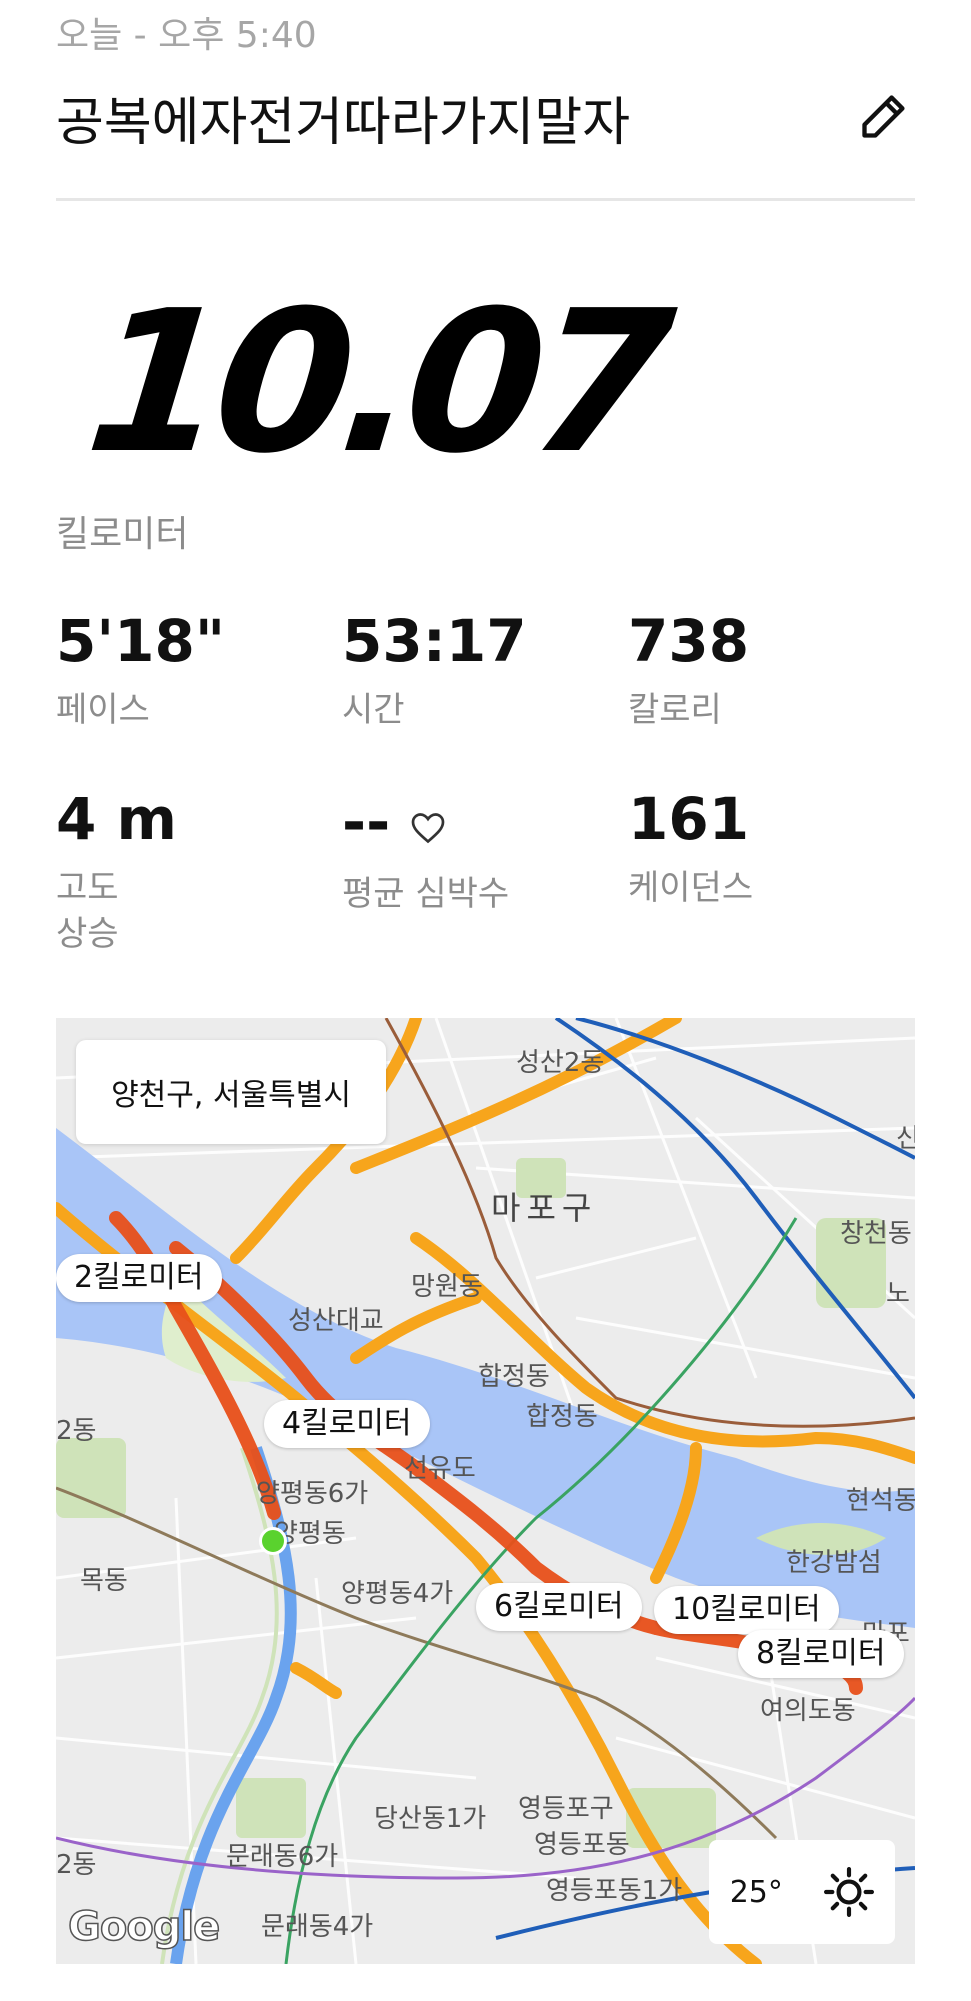 Image resolution: width=971 pixels, height=2001 pixels. I want to click on map-label: 한강밤섬, so click(834, 1563).